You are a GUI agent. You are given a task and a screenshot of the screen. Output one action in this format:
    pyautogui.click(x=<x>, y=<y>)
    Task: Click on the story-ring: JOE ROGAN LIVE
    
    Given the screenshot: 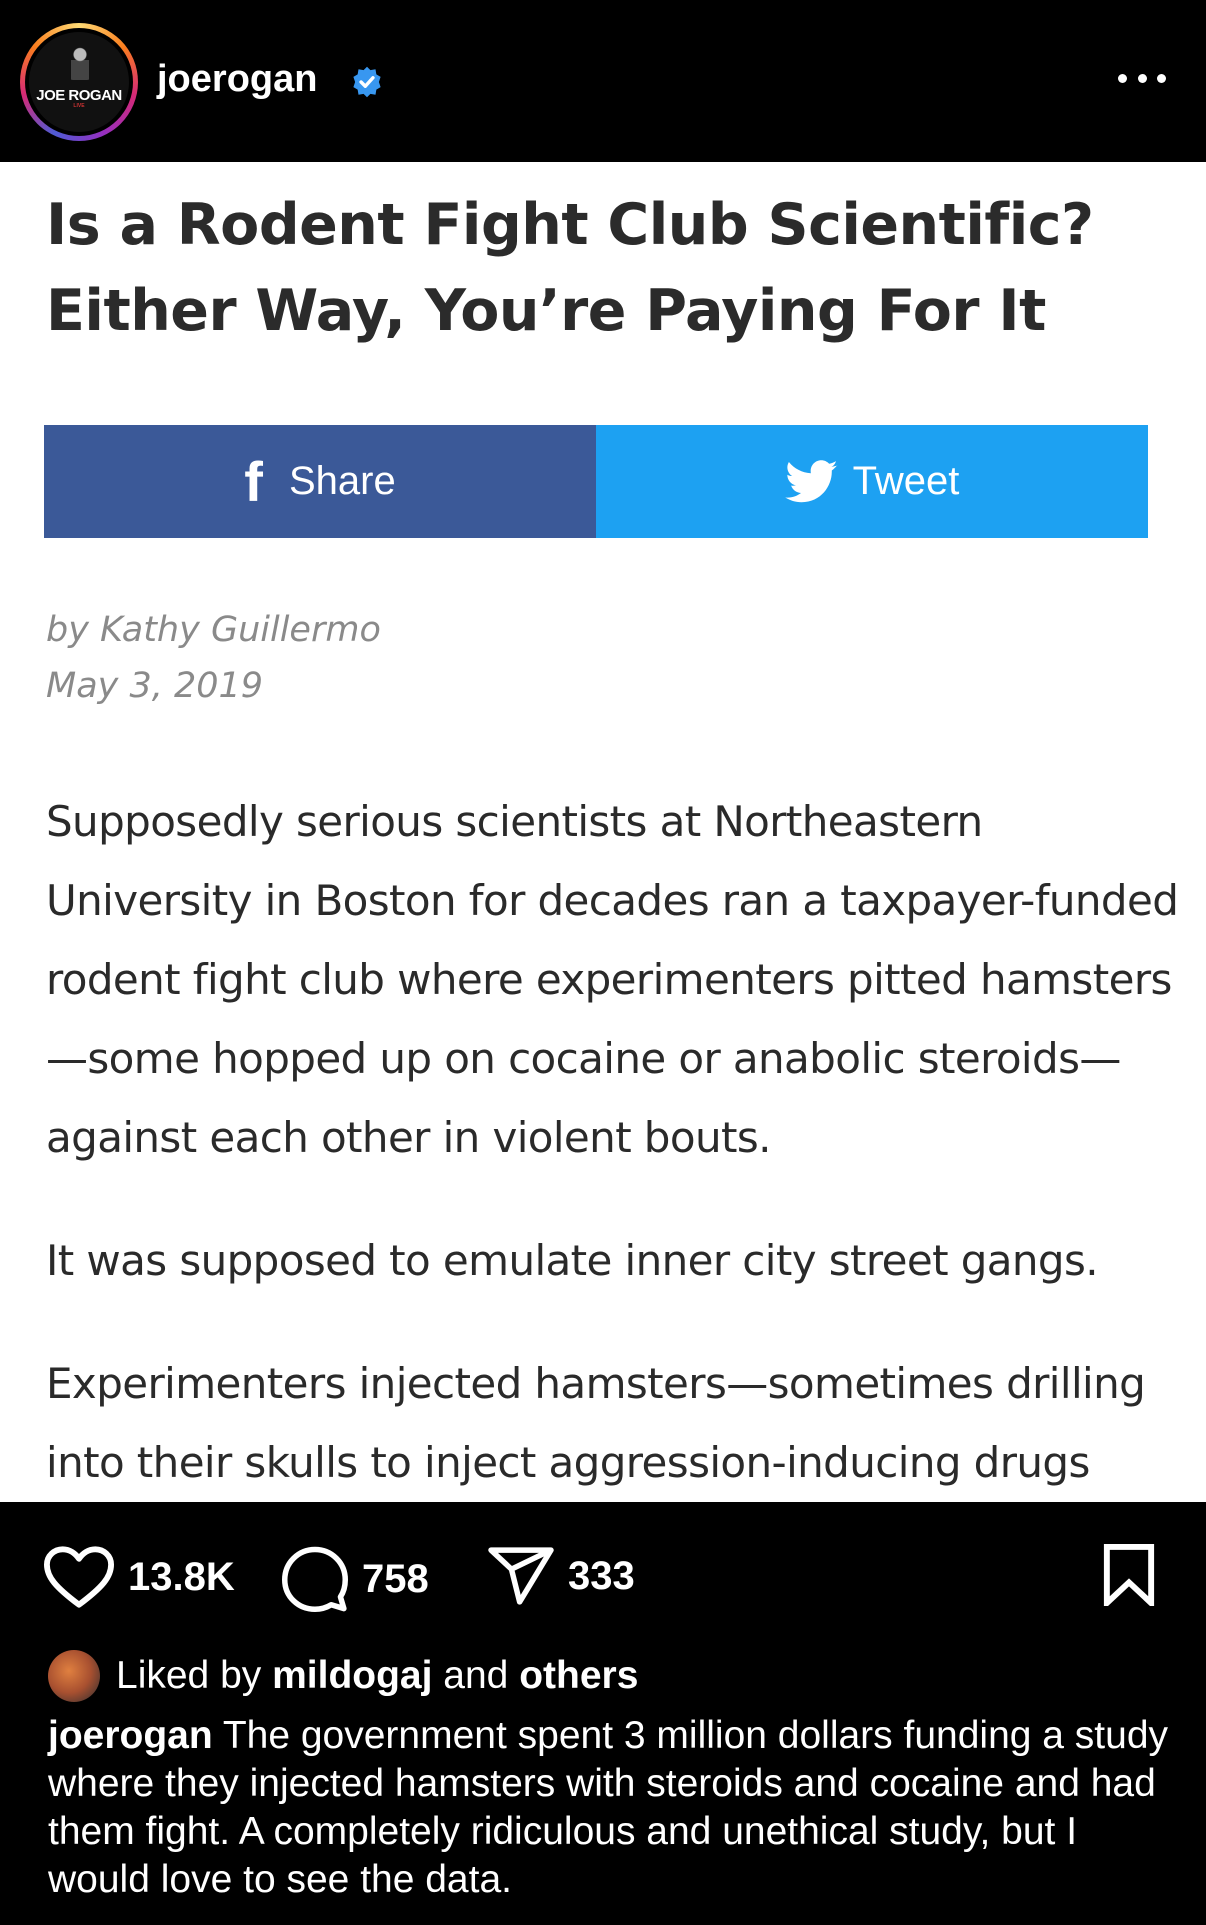 What is the action you would take?
    pyautogui.click(x=79, y=82)
    